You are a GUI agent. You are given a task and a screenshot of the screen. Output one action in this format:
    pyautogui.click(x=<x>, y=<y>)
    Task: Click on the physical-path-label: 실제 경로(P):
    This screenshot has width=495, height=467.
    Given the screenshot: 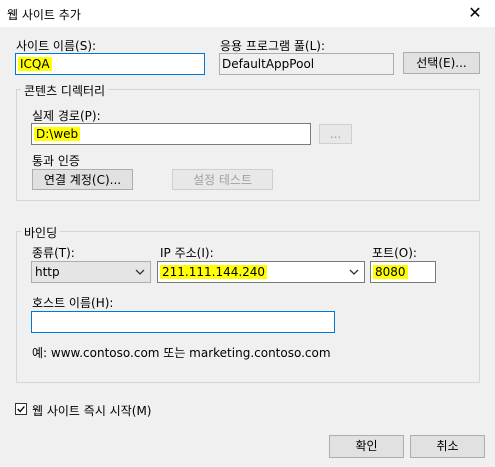 What is the action you would take?
    pyautogui.click(x=66, y=116)
    